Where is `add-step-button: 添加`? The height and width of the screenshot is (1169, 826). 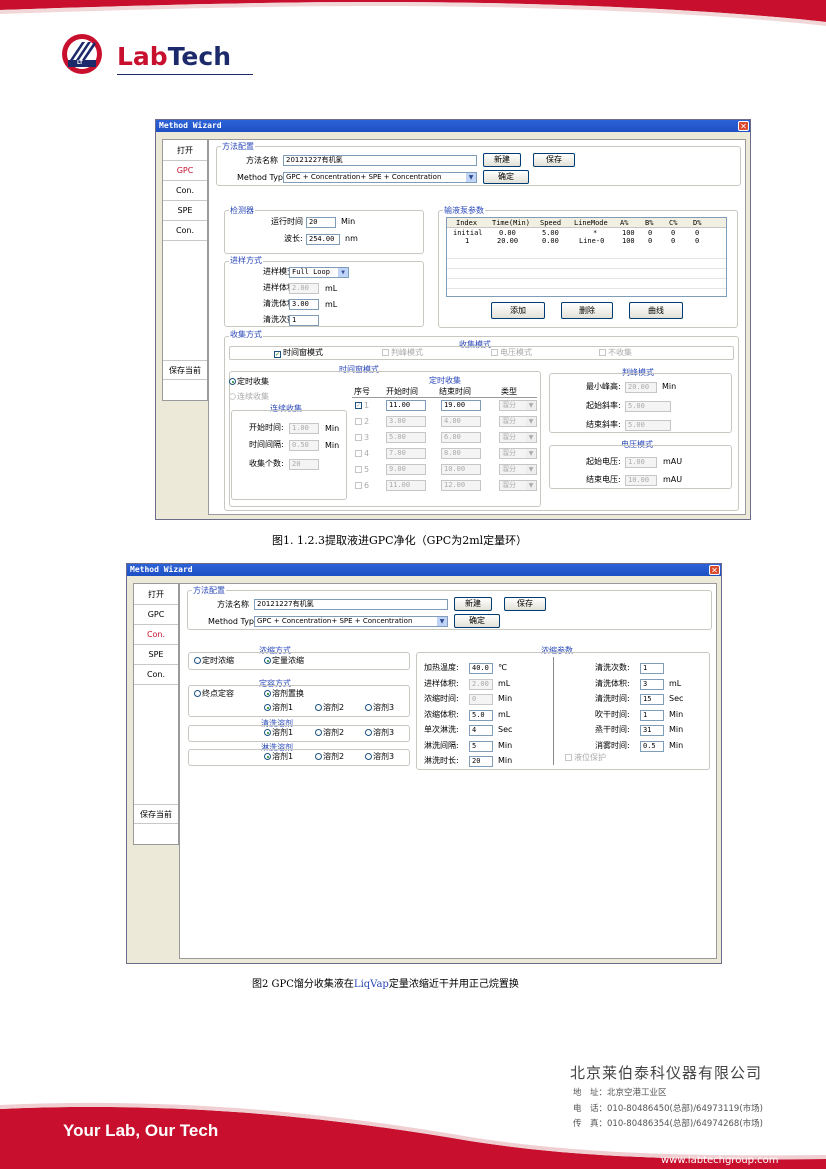
add-step-button: 添加 is located at coordinates (518, 310).